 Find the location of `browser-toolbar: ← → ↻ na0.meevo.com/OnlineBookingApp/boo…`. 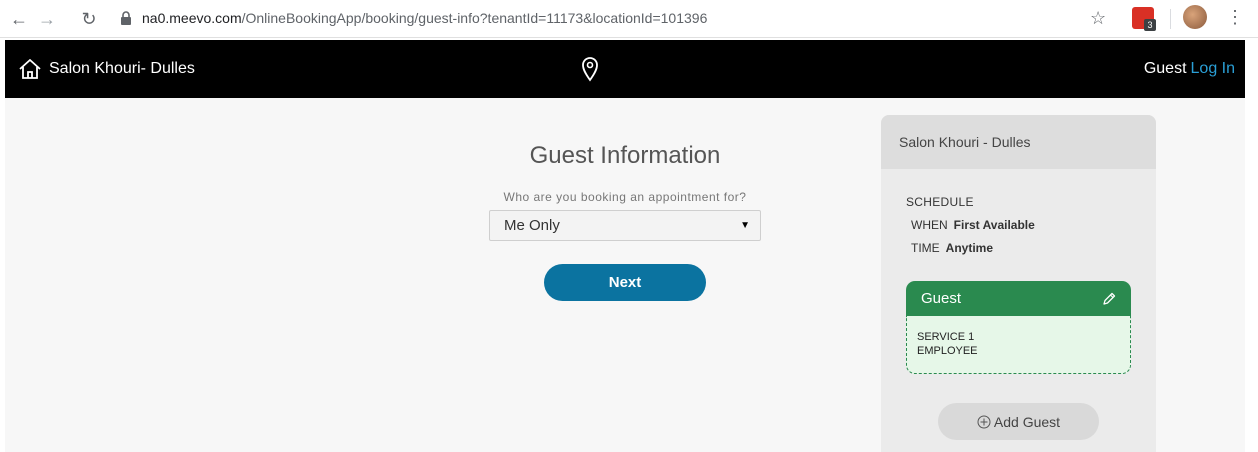

browser-toolbar: ← → ↻ na0.meevo.com/OnlineBookingApp/boo… is located at coordinates (629, 19).